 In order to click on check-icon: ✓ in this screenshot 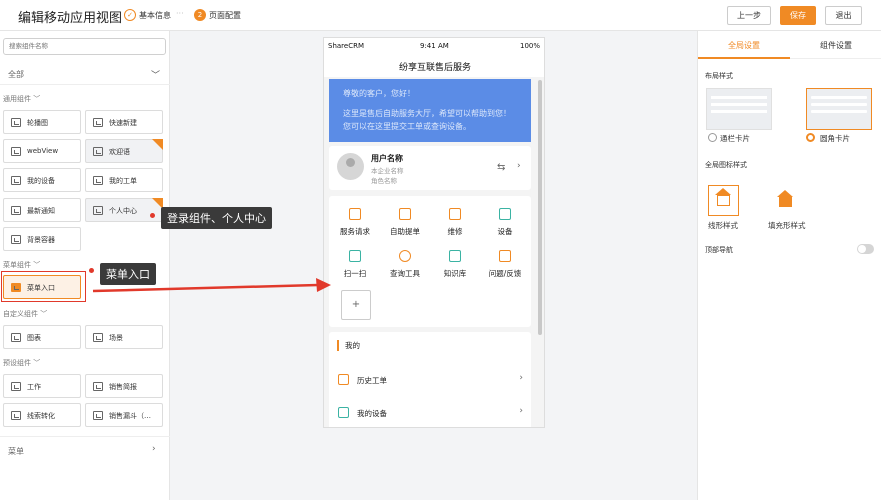, I will do `click(130, 15)`.